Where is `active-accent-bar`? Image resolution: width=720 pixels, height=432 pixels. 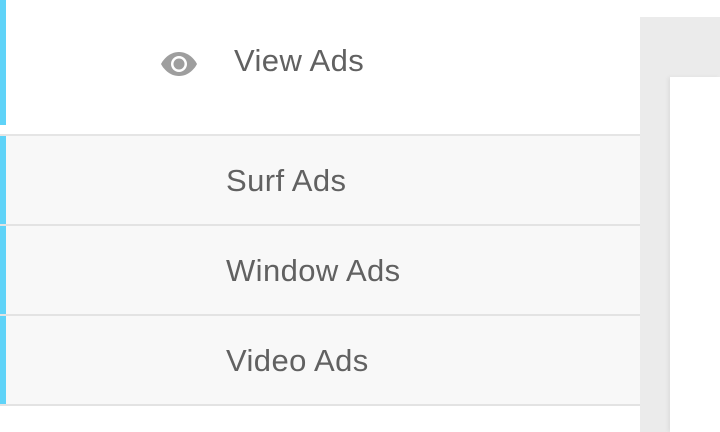
active-accent-bar is located at coordinates (3, 62).